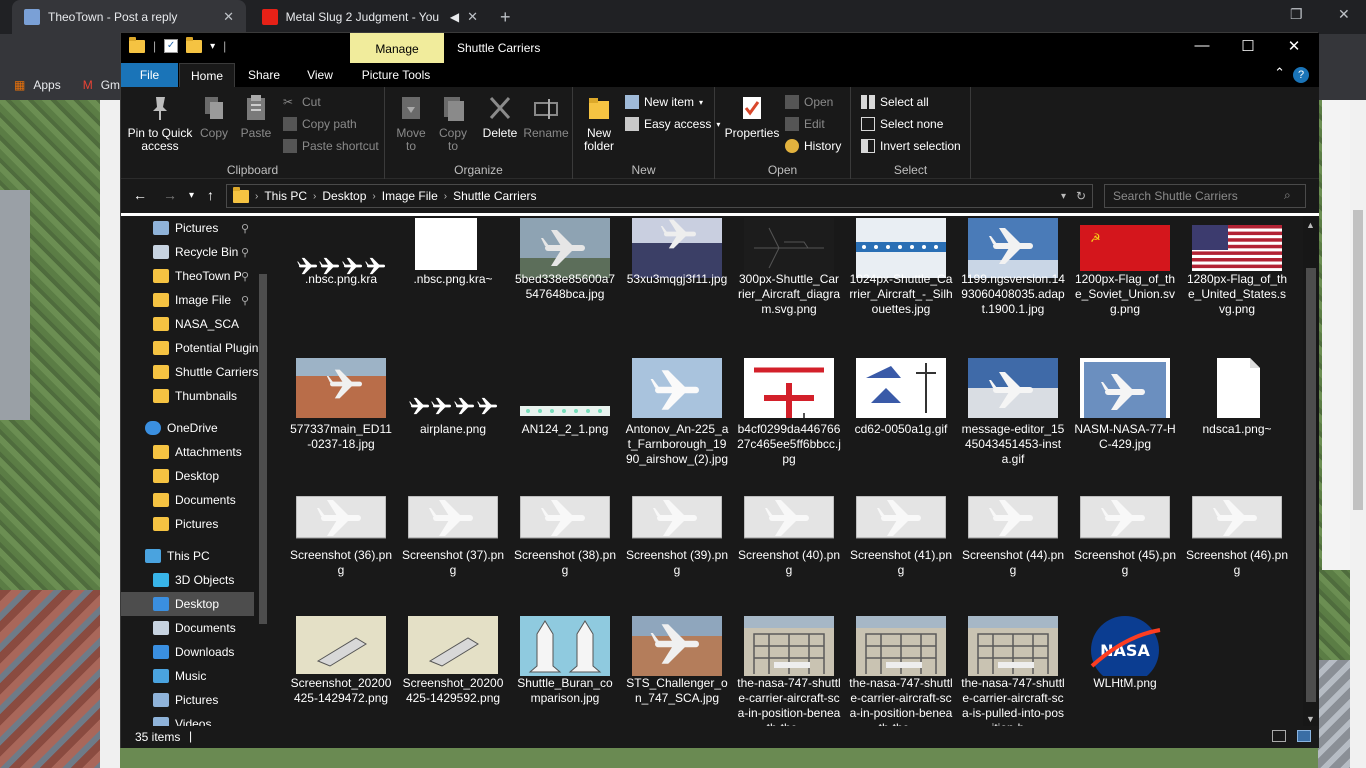  What do you see at coordinates (1358, 360) in the screenshot?
I see `page-scrollbar-thumb` at bounding box center [1358, 360].